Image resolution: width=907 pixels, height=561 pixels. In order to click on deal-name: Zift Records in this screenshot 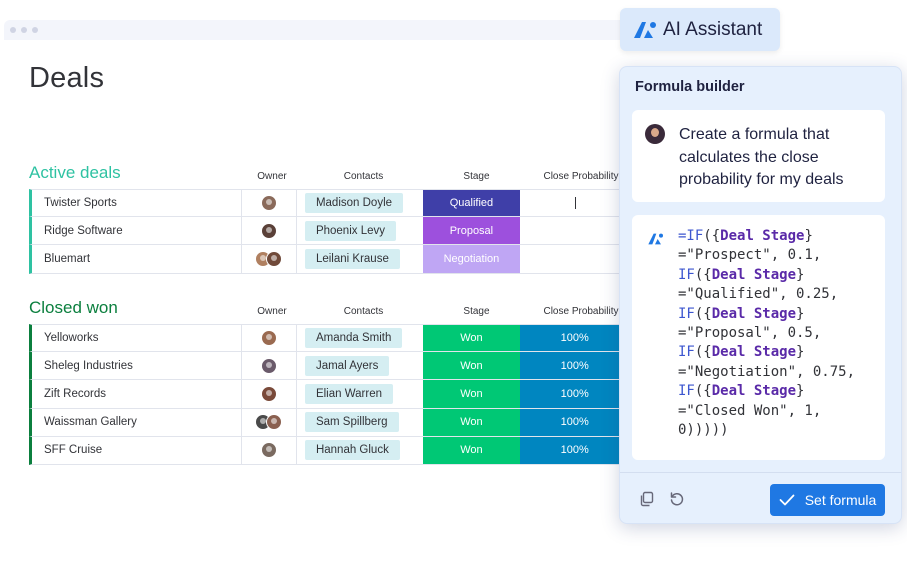, I will do `click(137, 394)`.